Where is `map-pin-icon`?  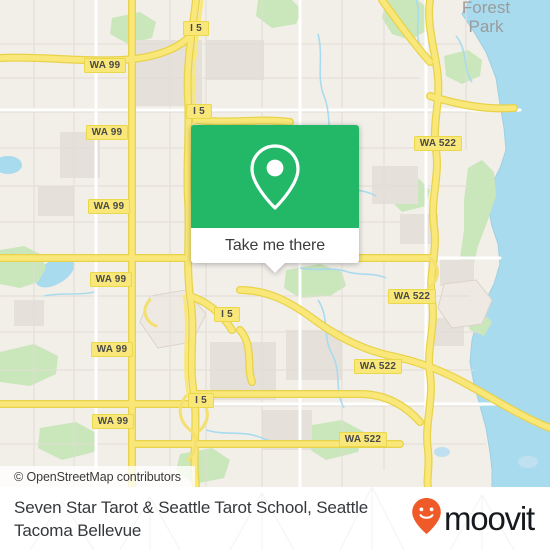 map-pin-icon is located at coordinates (275, 177).